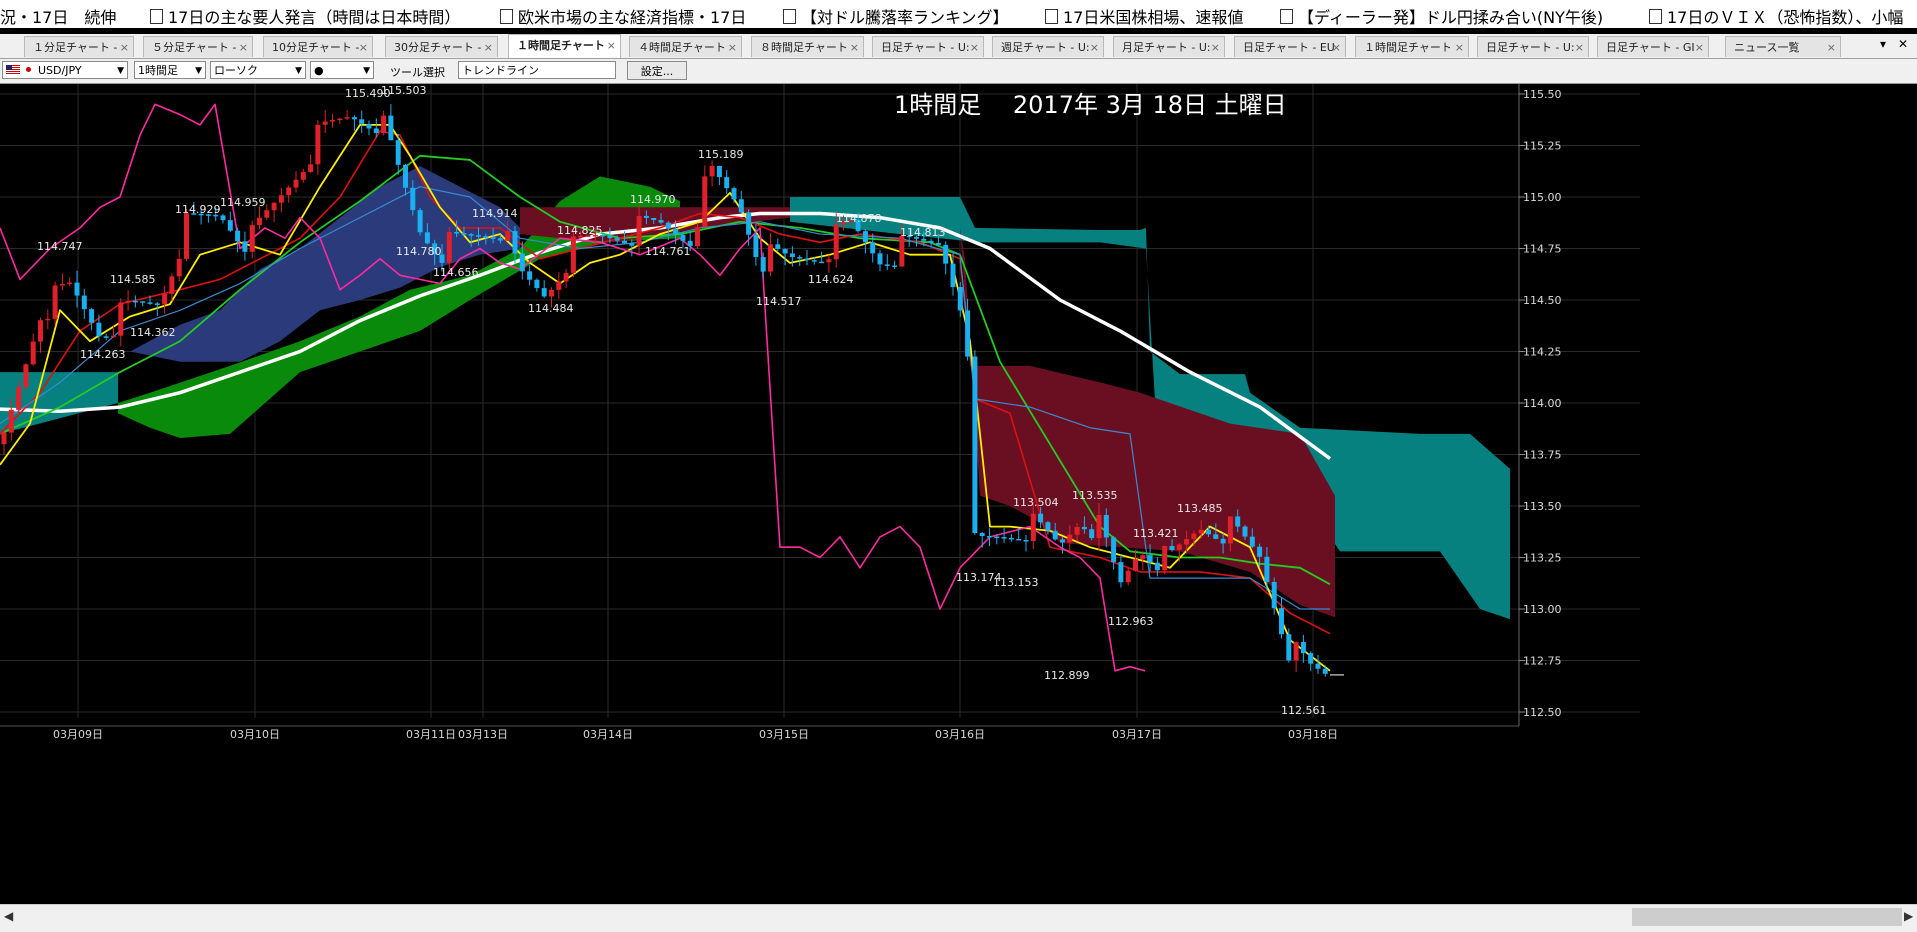 This screenshot has height=932, width=1917. Describe the element at coordinates (1048, 46) in the screenshot. I see `tab-chart: 週足チャート - U: ×` at that location.